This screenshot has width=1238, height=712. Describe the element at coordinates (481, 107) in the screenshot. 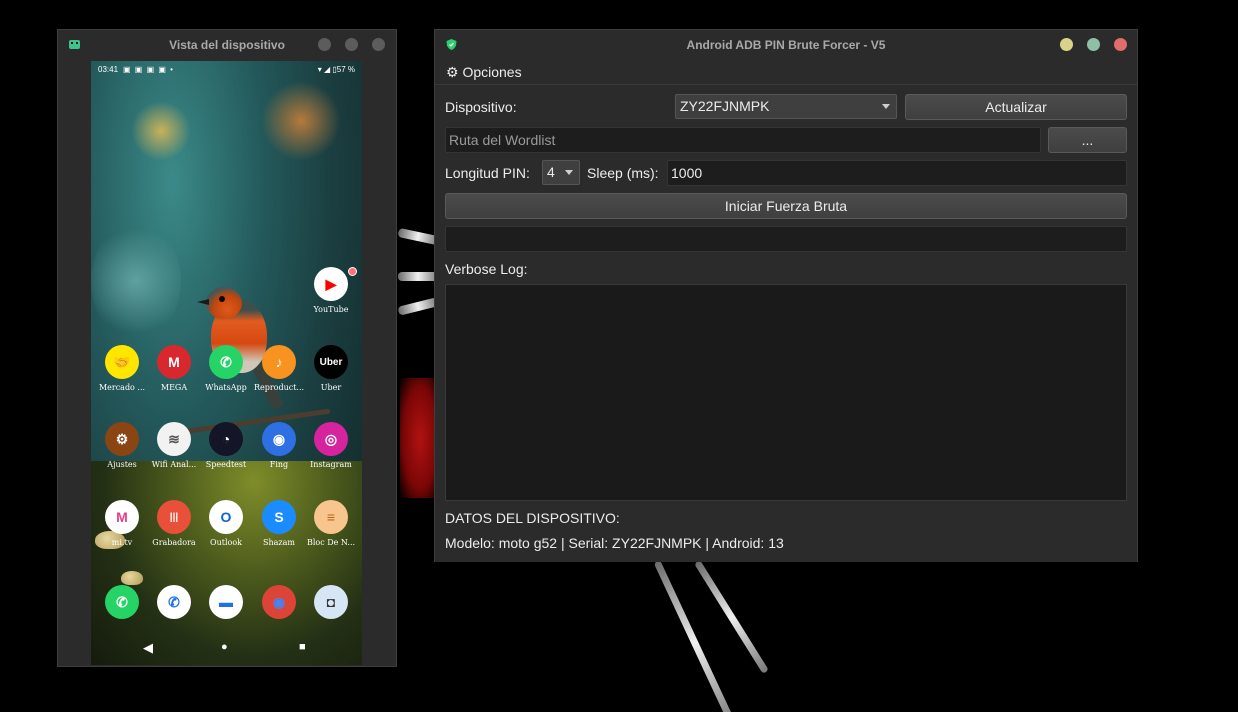

I see `device-label: Dispositivo:` at that location.